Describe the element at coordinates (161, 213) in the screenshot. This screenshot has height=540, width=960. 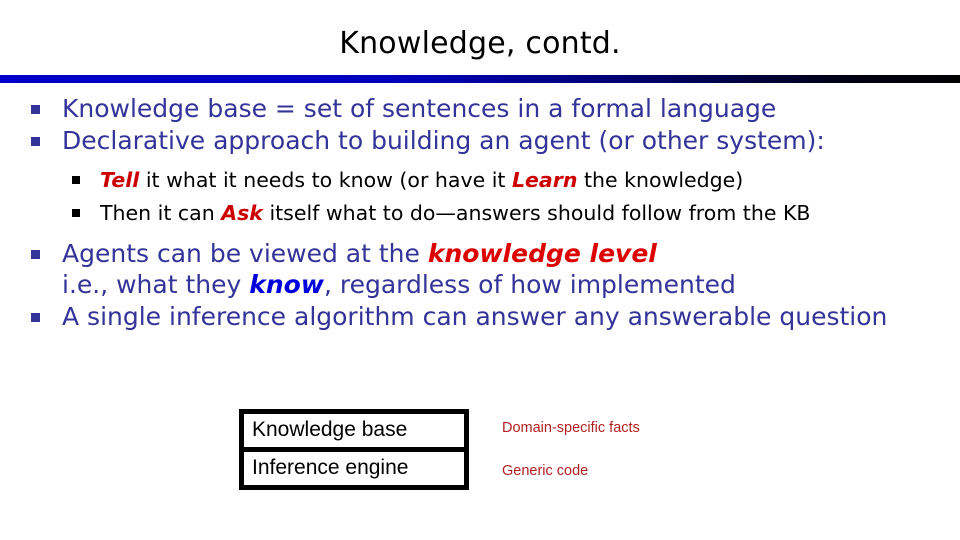
I see `sub-bullet-ask-text-0: Then it can` at that location.